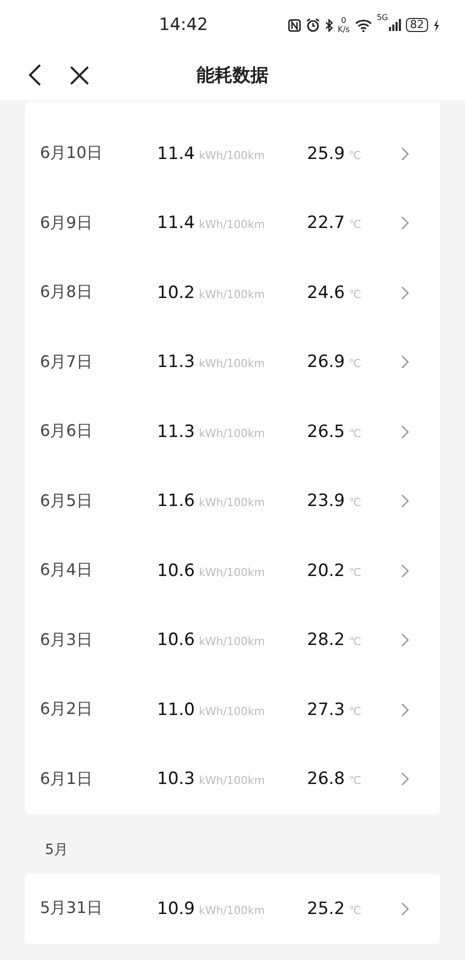  Describe the element at coordinates (35, 75) in the screenshot. I see `back-icon` at that location.